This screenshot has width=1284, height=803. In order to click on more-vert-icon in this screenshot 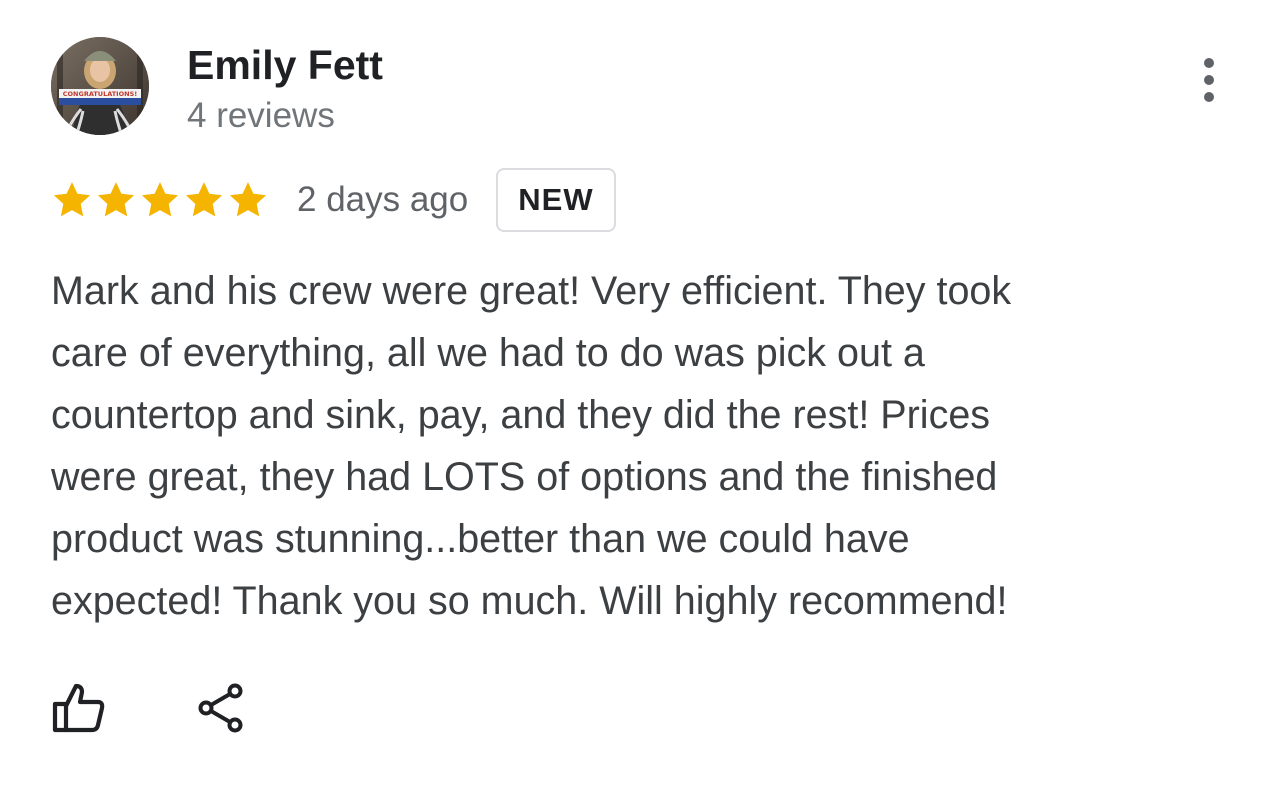, I will do `click(1209, 63)`.